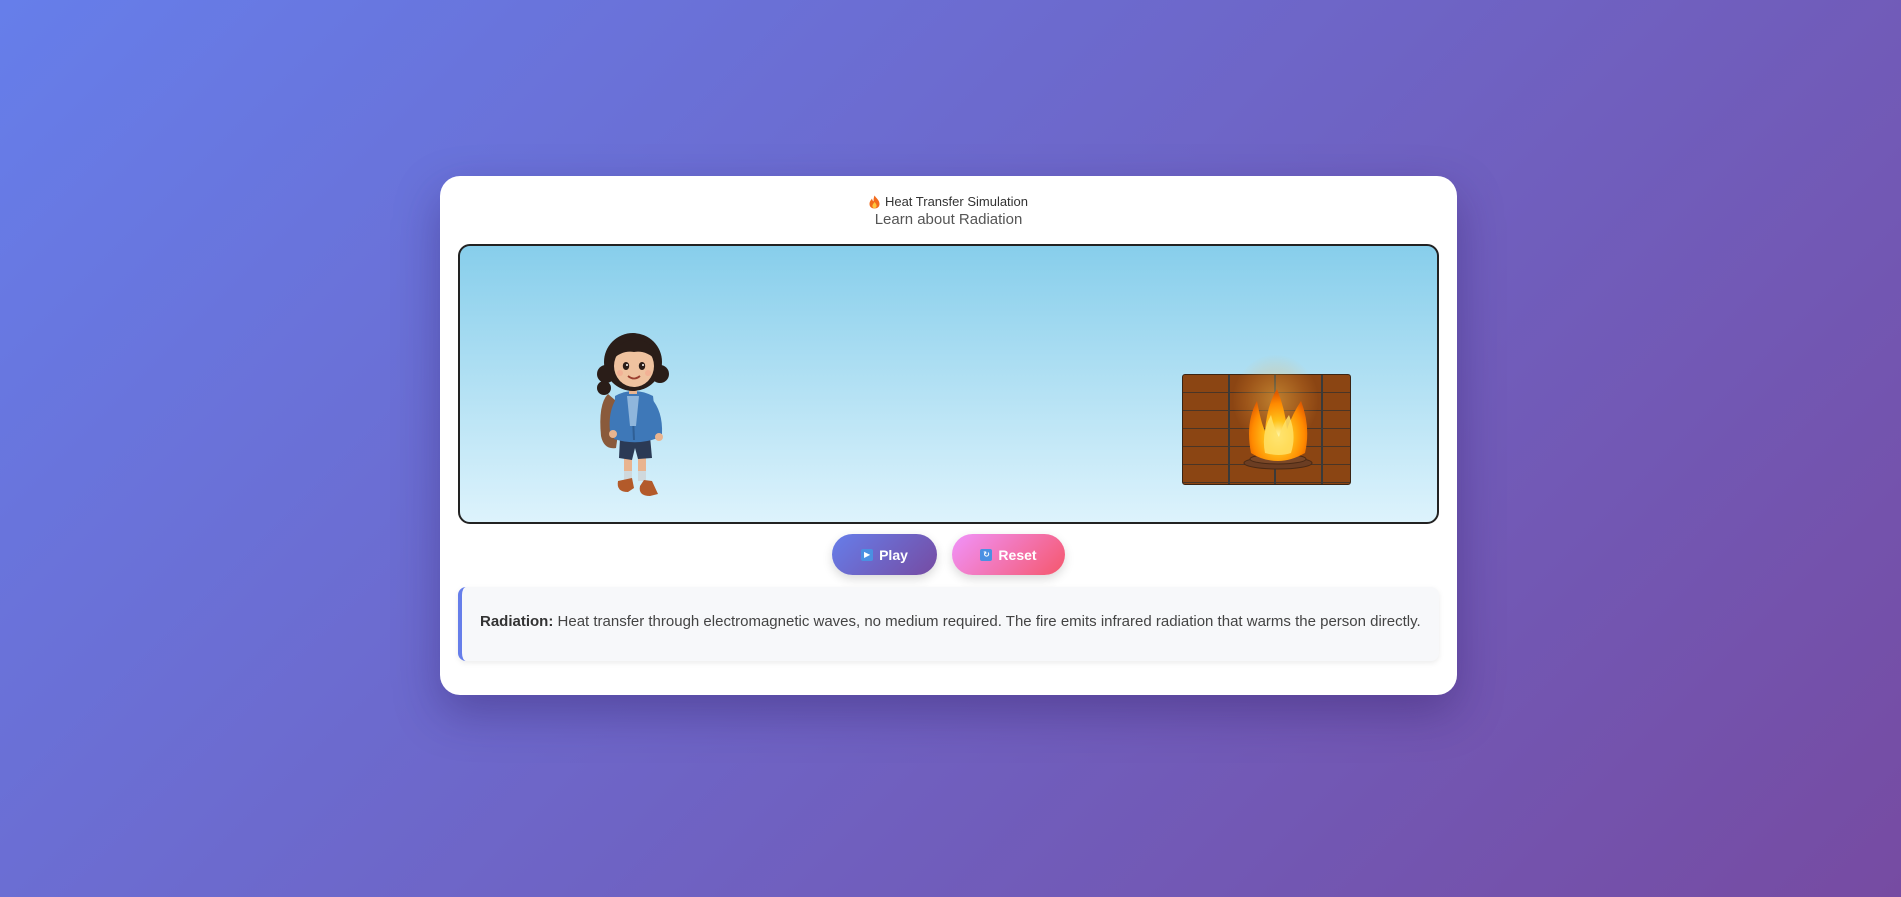 The width and height of the screenshot is (1901, 897). What do you see at coordinates (948, 219) in the screenshot?
I see `page-subtitle: Learn about Radiation` at bounding box center [948, 219].